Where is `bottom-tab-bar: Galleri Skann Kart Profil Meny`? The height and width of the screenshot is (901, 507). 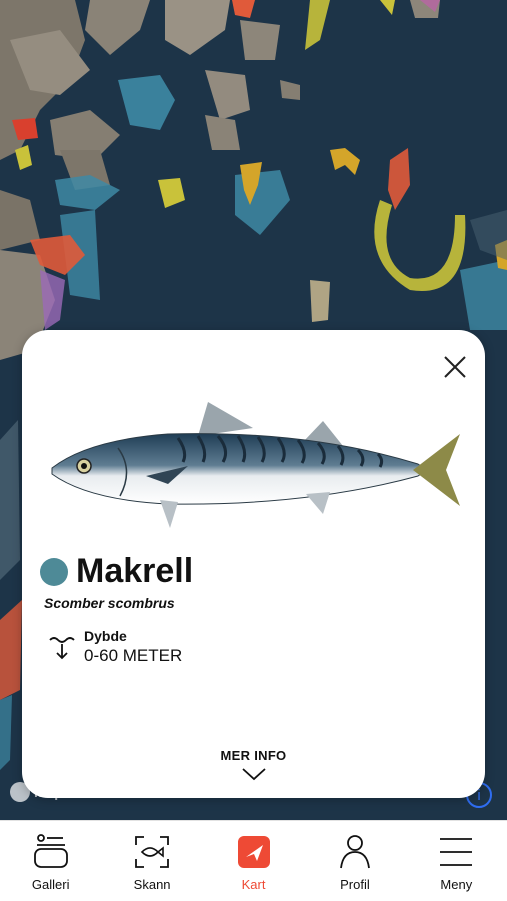 bottom-tab-bar: Galleri Skann Kart Profil Meny is located at coordinates (253, 860).